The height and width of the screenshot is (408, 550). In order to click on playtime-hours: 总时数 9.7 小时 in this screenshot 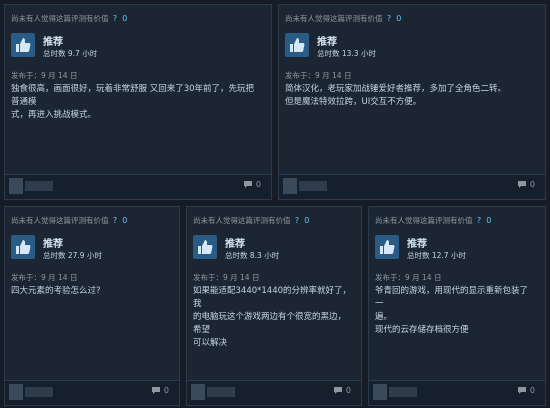, I will do `click(70, 53)`.